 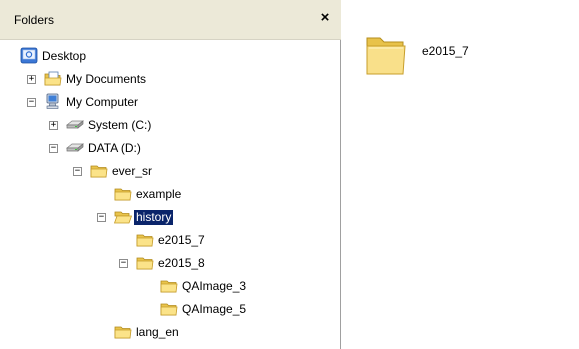 I want to click on tree-item: − DATA (D:), so click(x=170, y=148).